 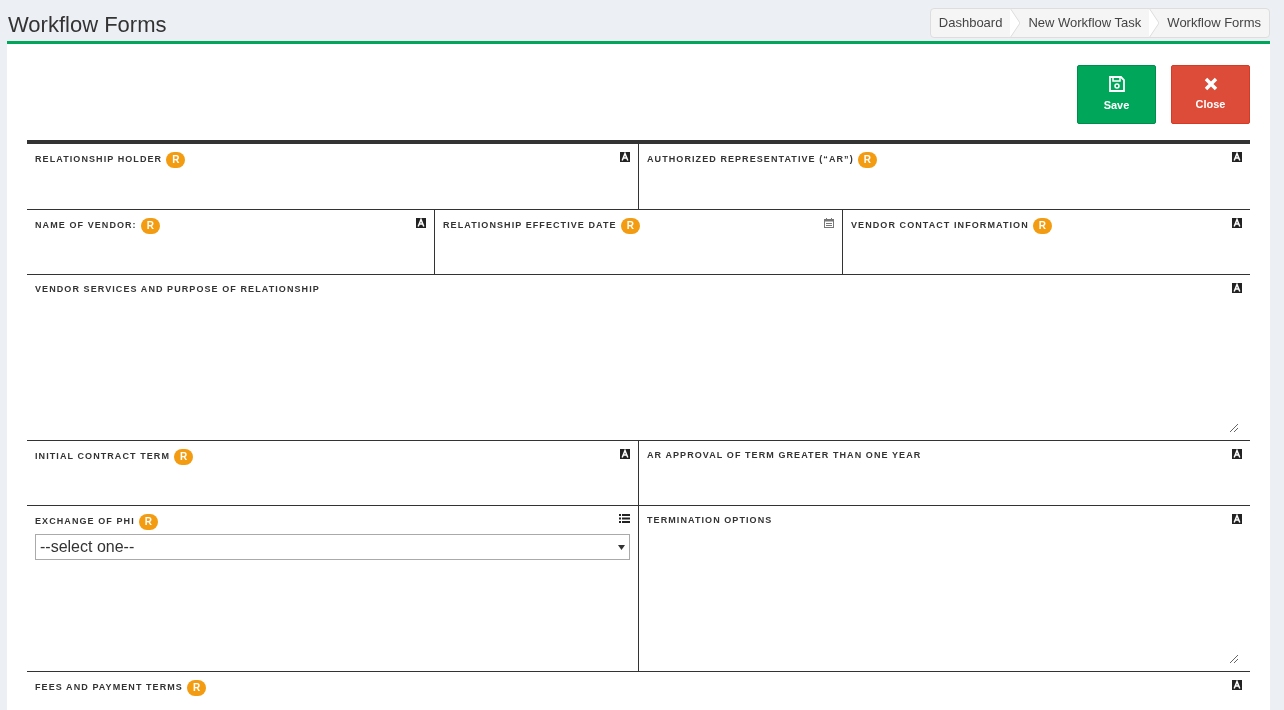 I want to click on field-label: EXCHANGE OF PHI, so click(x=85, y=522).